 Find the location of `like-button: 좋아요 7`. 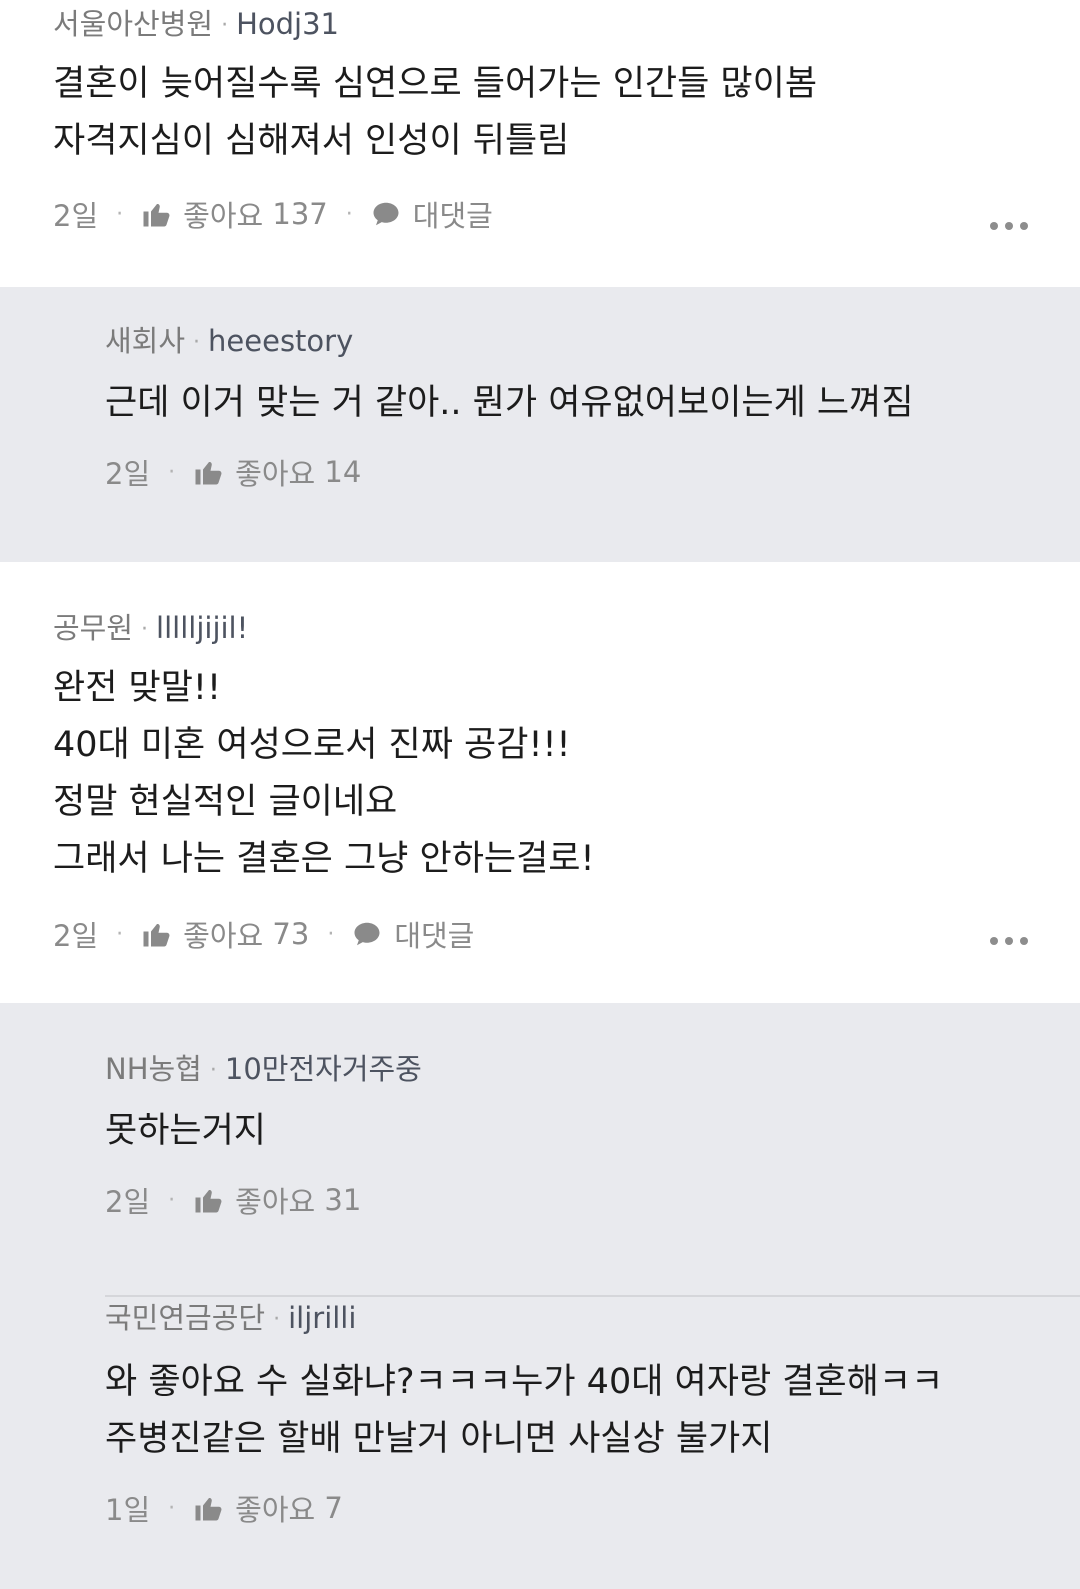

like-button: 좋아요 7 is located at coordinates (268, 1508).